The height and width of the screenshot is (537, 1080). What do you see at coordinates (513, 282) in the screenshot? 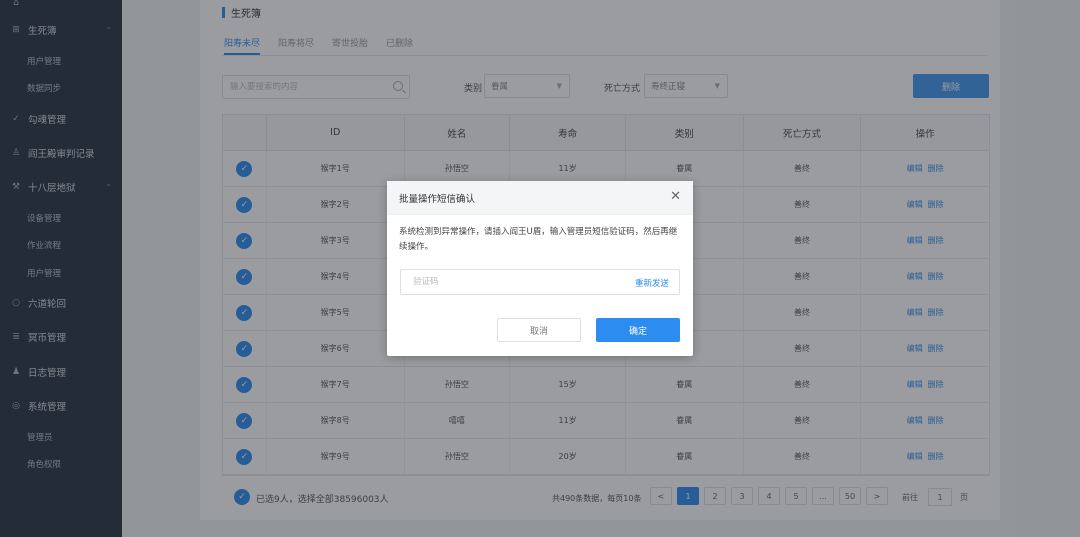
I see `verification-code-input` at bounding box center [513, 282].